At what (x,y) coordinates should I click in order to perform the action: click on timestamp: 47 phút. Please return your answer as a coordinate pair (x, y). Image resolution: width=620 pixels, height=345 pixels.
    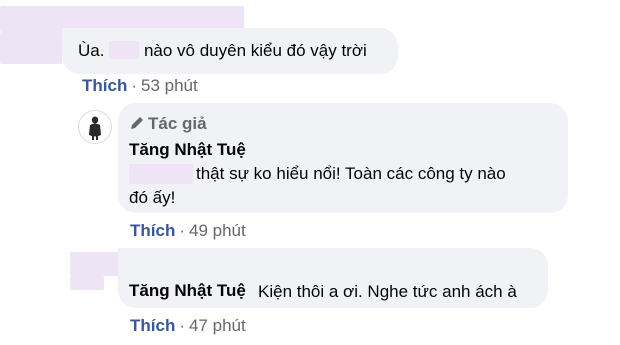
    Looking at the image, I should click on (217, 325).